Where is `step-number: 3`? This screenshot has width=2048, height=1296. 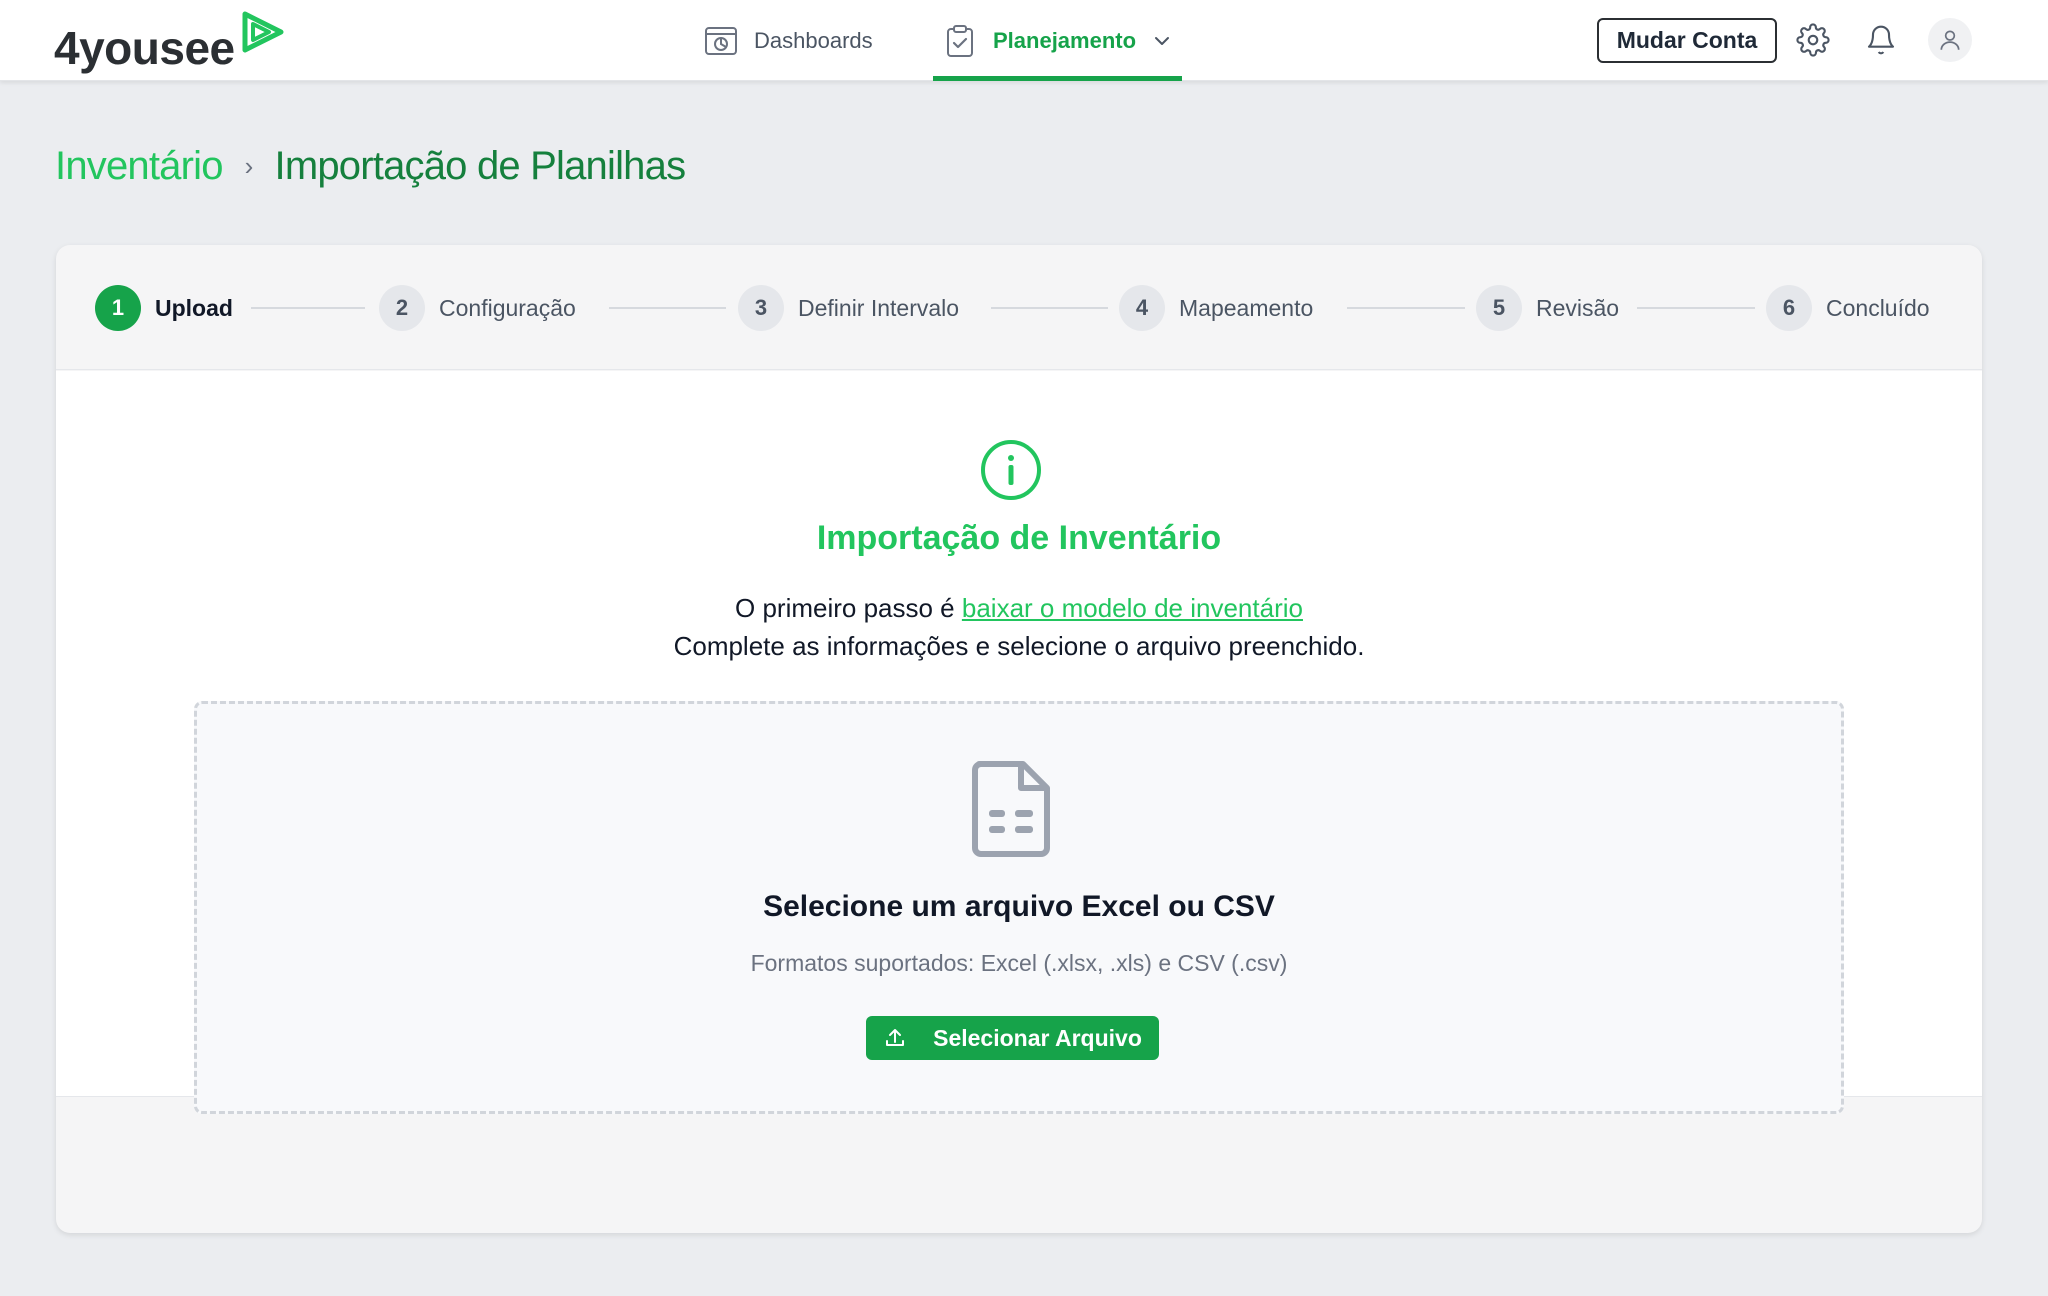 step-number: 3 is located at coordinates (761, 308).